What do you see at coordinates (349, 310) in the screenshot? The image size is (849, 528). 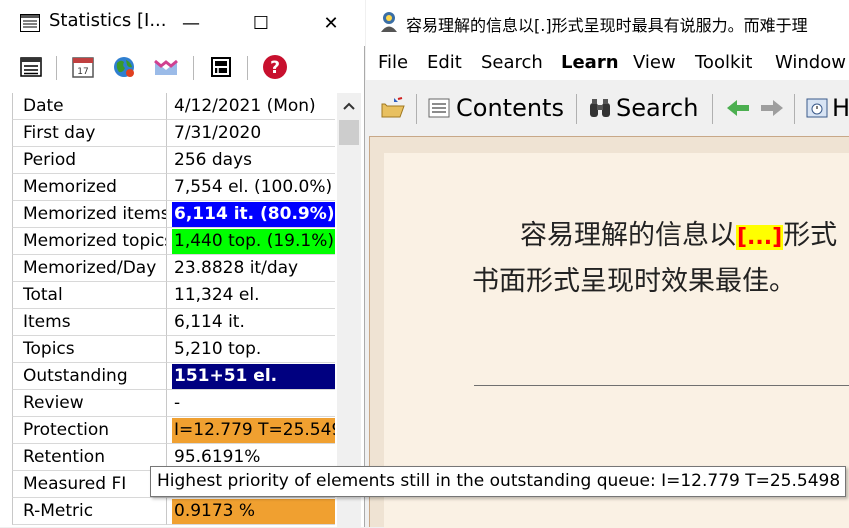 I see `statistics-scrollbar` at bounding box center [349, 310].